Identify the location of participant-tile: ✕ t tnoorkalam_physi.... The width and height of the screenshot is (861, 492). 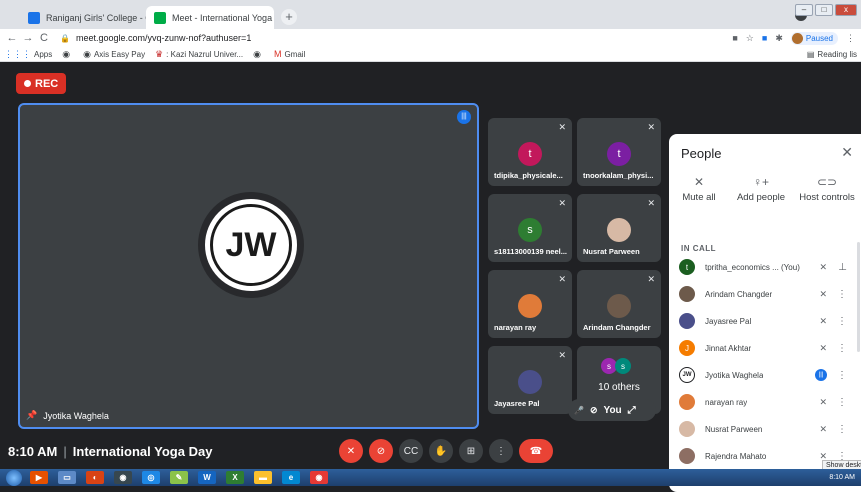
(619, 152).